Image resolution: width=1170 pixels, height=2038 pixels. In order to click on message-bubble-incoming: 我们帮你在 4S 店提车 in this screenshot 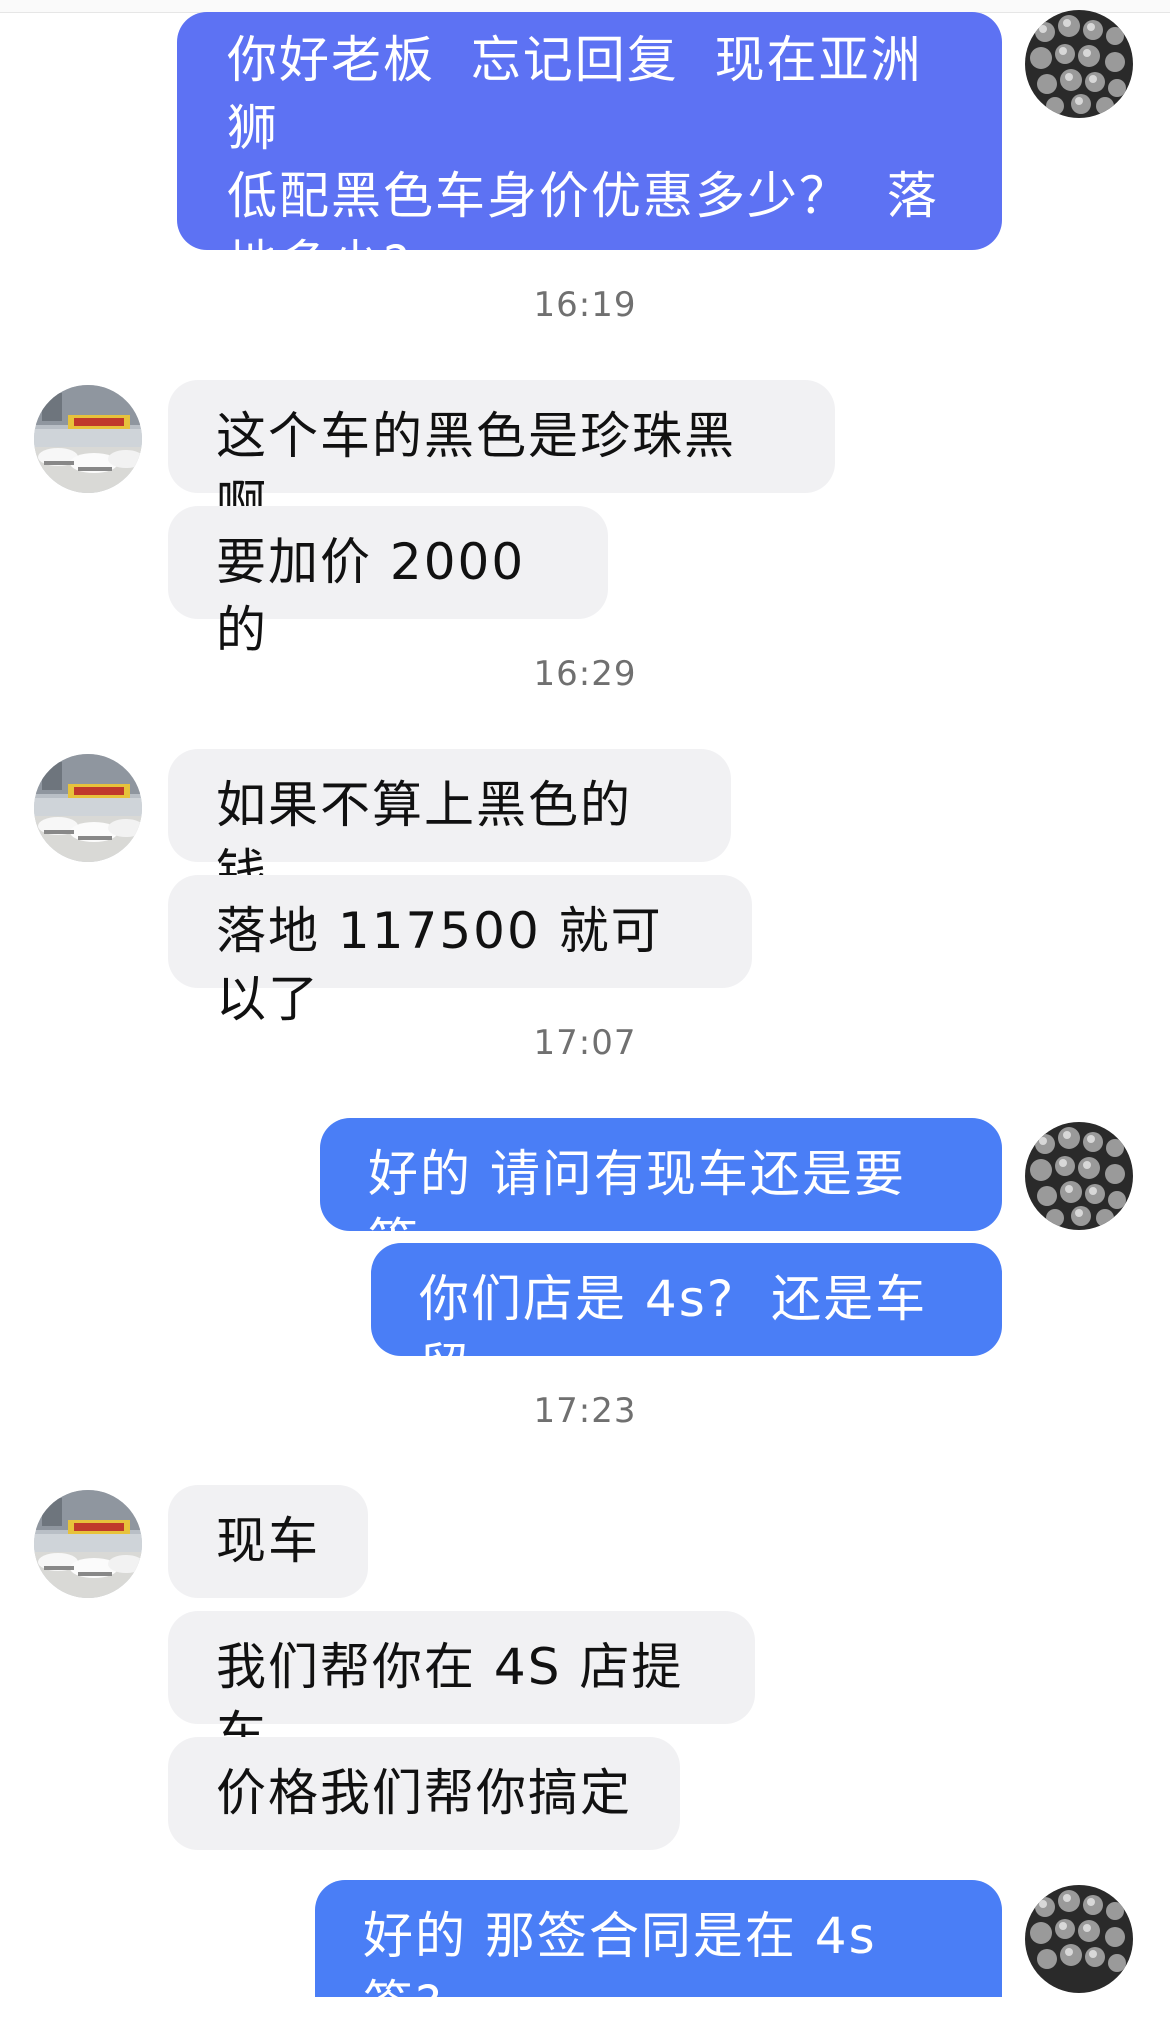, I will do `click(461, 1687)`.